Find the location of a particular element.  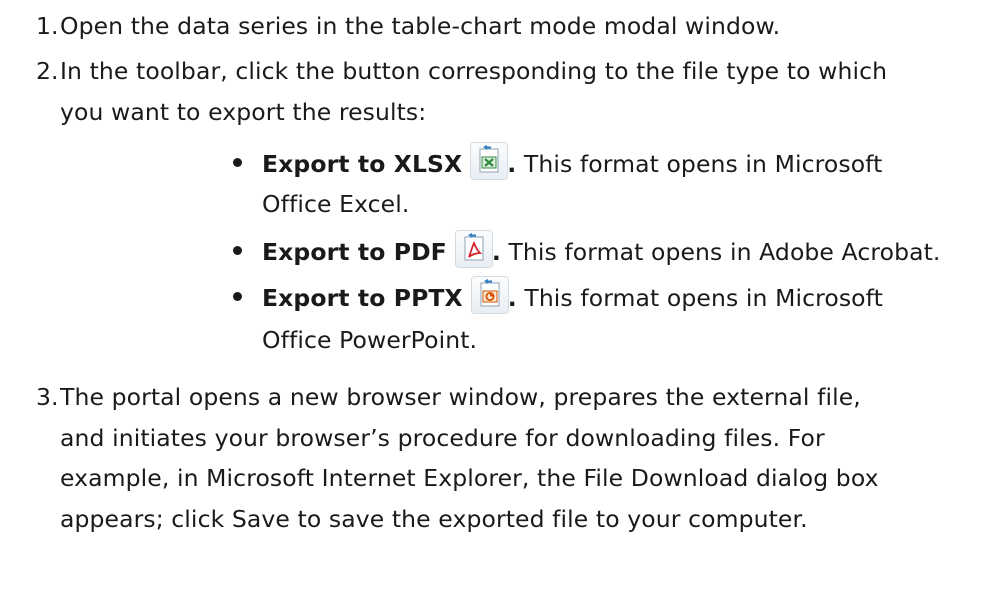

export-option-label: Export to XLSX is located at coordinates (362, 164).